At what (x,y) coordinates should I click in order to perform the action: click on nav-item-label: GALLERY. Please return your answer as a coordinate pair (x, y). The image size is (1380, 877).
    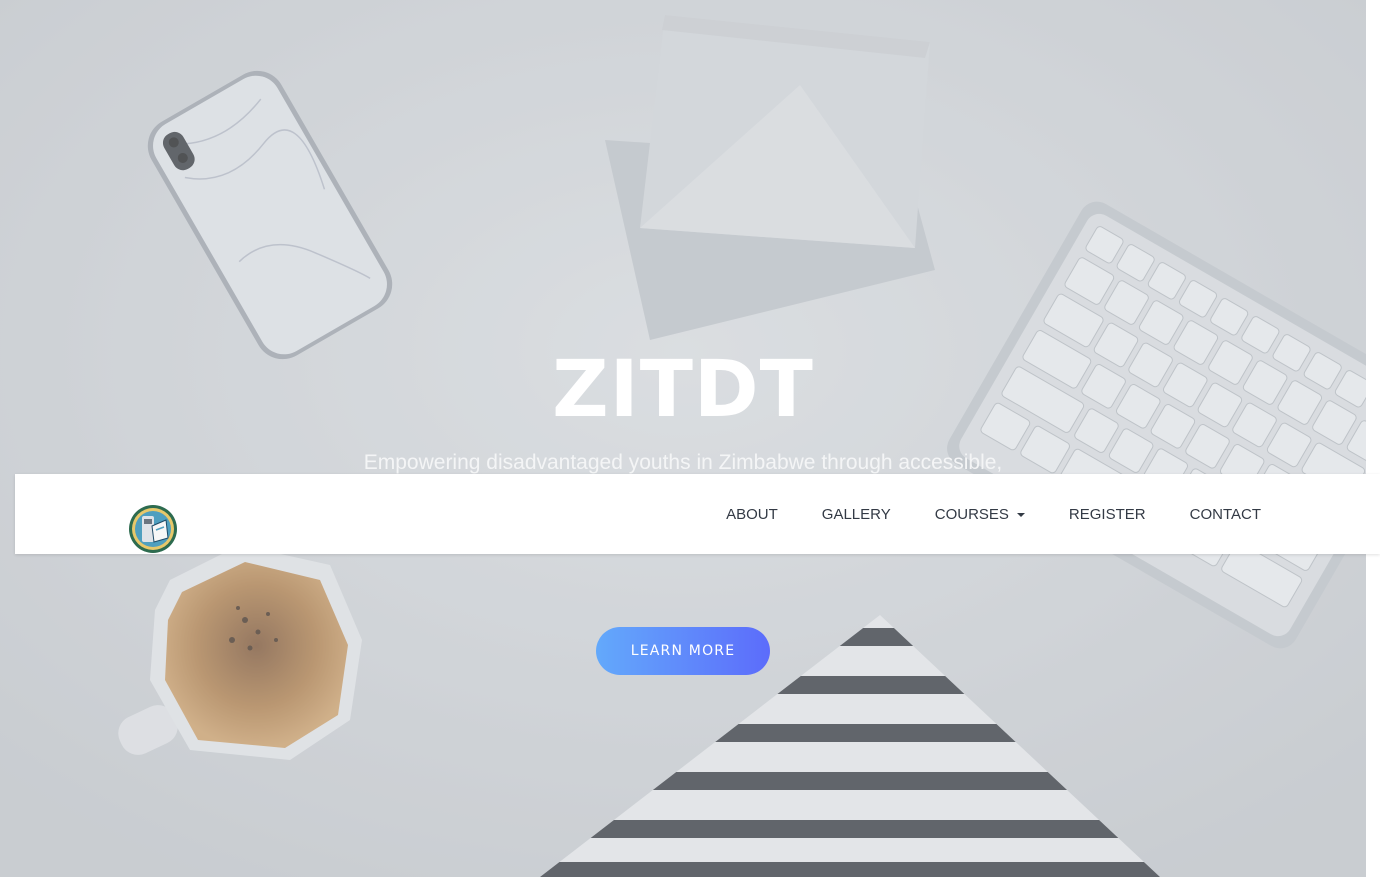
    Looking at the image, I should click on (856, 514).